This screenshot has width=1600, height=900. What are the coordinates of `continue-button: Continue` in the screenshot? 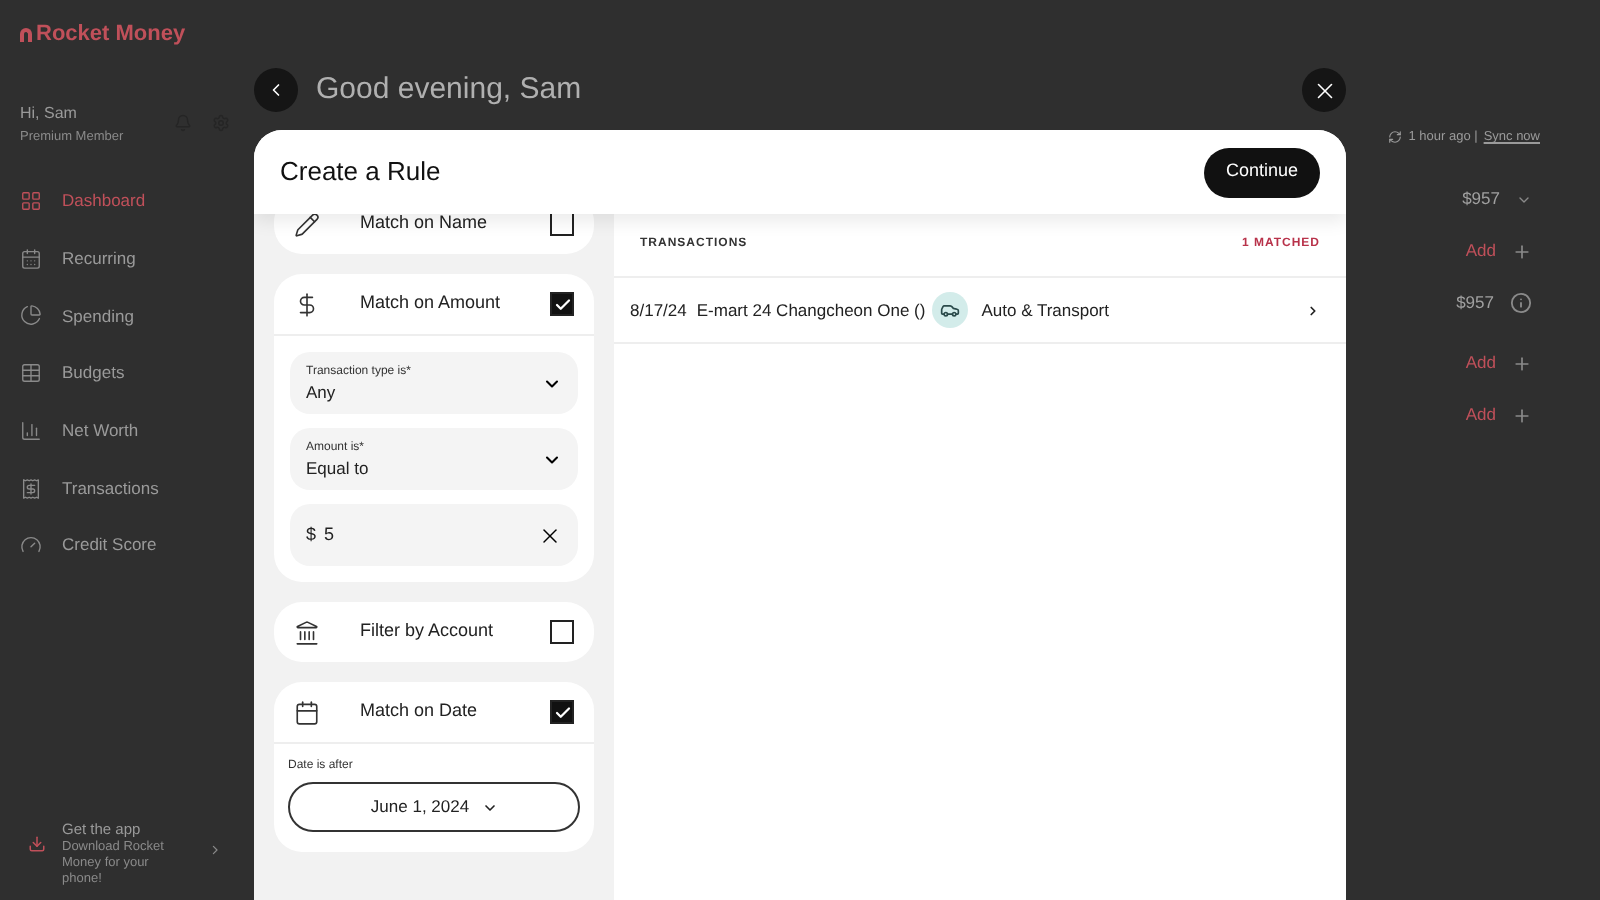 It's located at (1261, 172).